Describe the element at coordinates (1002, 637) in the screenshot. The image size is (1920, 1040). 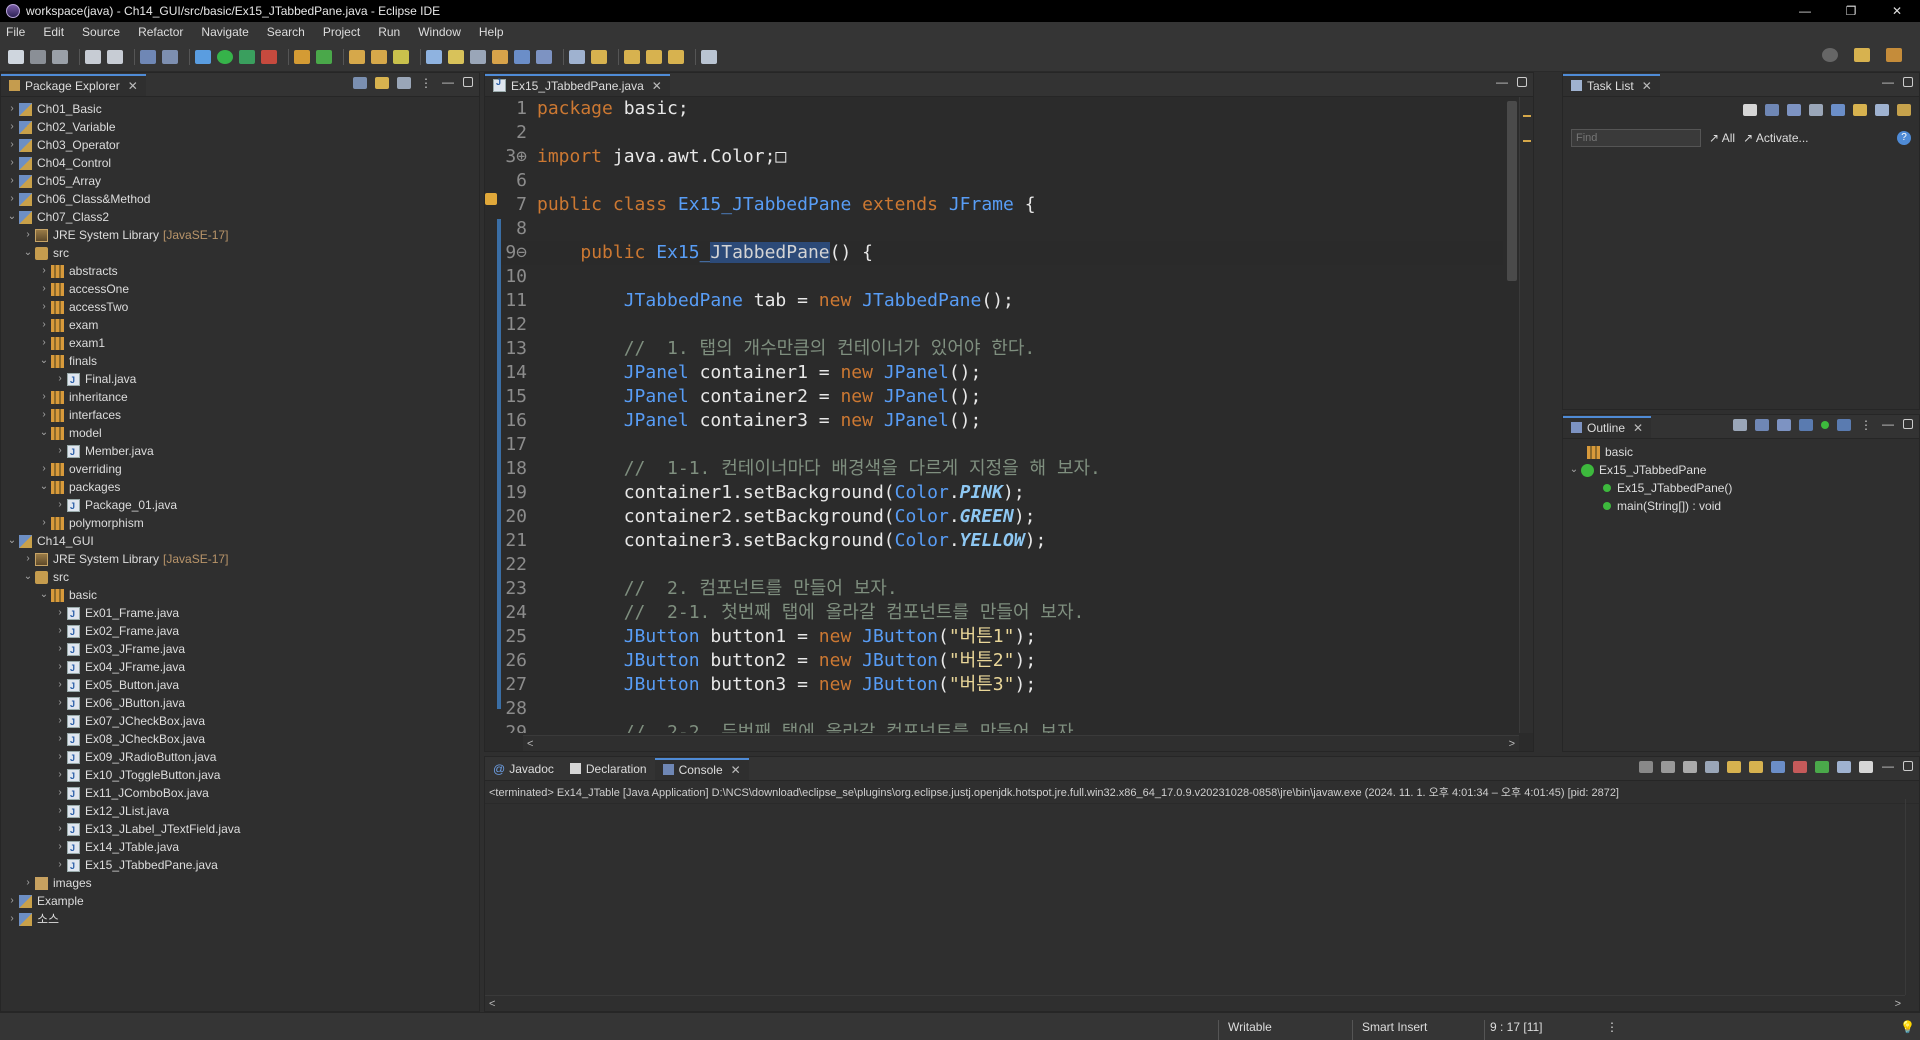
I see `code-line: 25 JButton button1 = new JButton("버튼1");` at that location.